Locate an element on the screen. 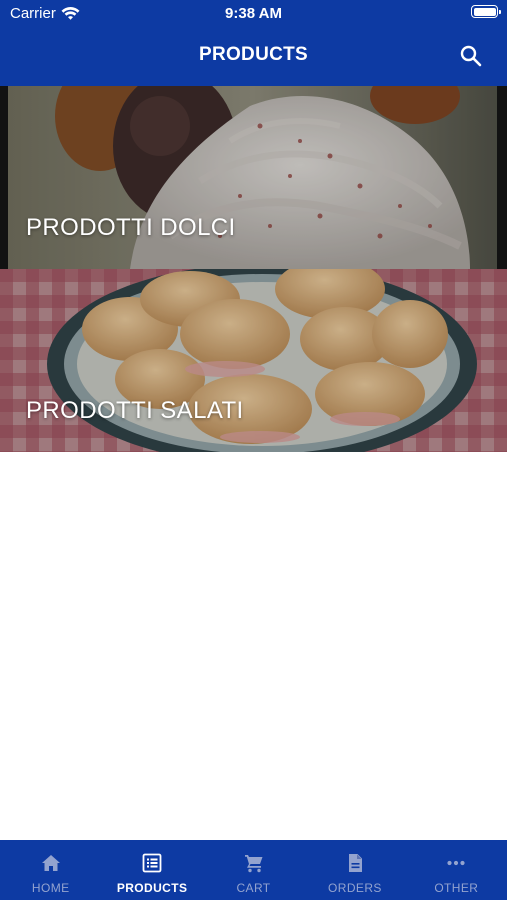  document-icon is located at coordinates (355, 863).